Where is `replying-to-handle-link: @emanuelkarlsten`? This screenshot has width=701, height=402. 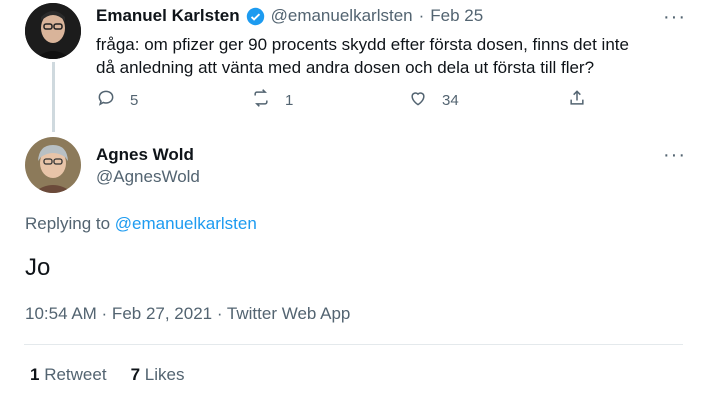
replying-to-handle-link: @emanuelkarlsten is located at coordinates (186, 223).